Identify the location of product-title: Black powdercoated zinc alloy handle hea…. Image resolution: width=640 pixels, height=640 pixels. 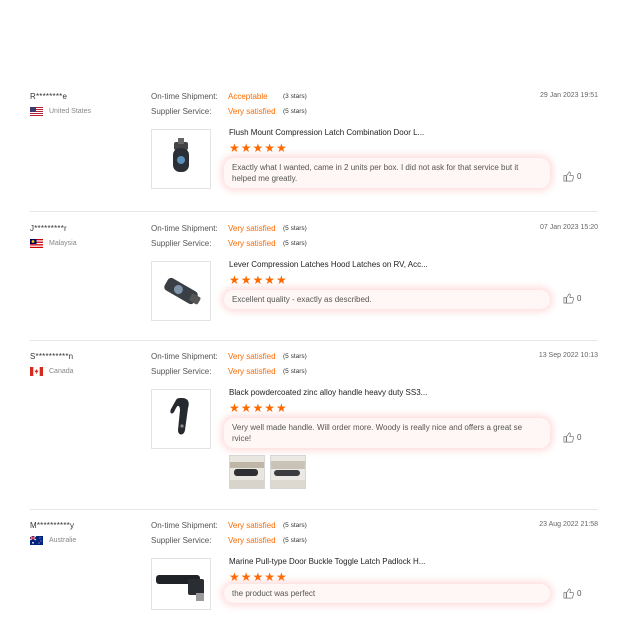
(328, 392).